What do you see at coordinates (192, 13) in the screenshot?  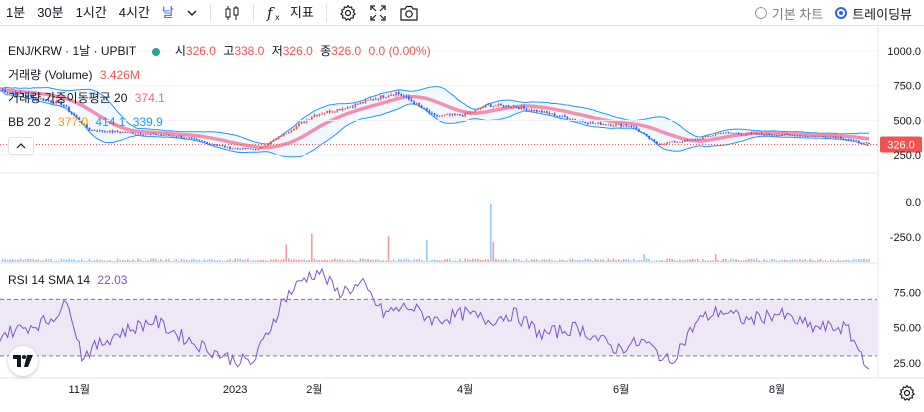 I see `interval-dropdown` at bounding box center [192, 13].